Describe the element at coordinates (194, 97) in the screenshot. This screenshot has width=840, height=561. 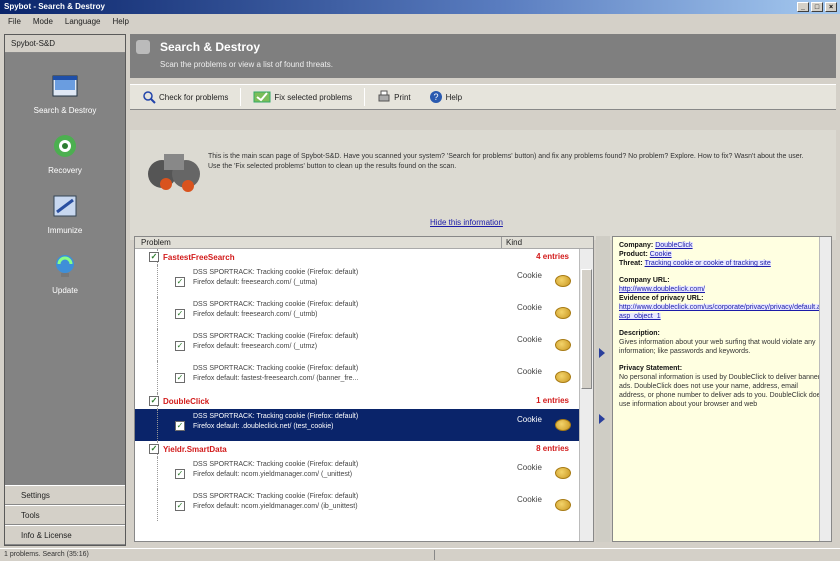
I see `check-problems-label: Check for problems` at that location.